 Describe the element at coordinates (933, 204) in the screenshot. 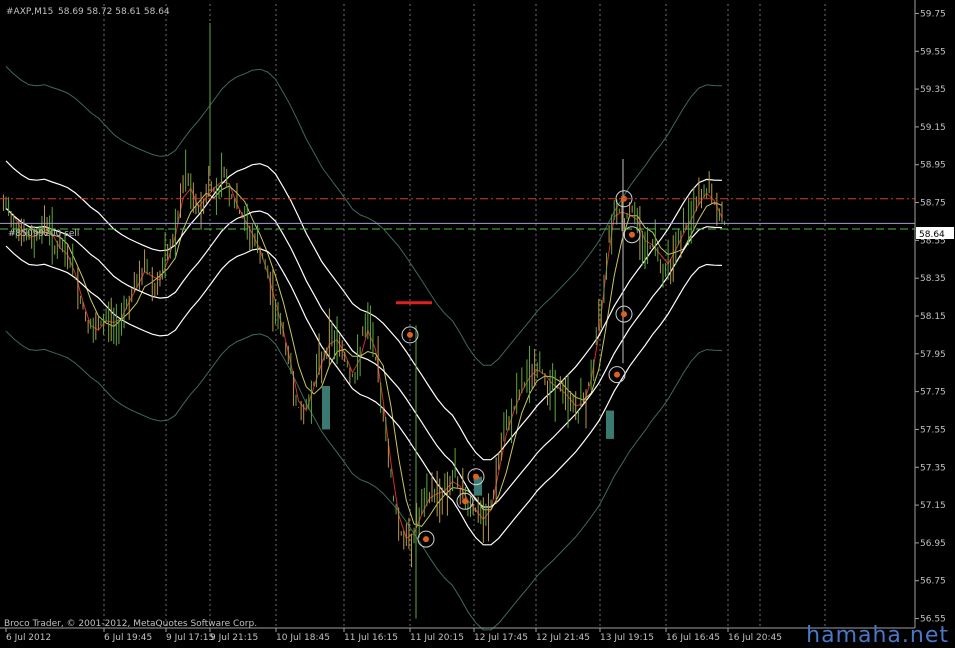

I see `price-tick-label: 58.75` at that location.